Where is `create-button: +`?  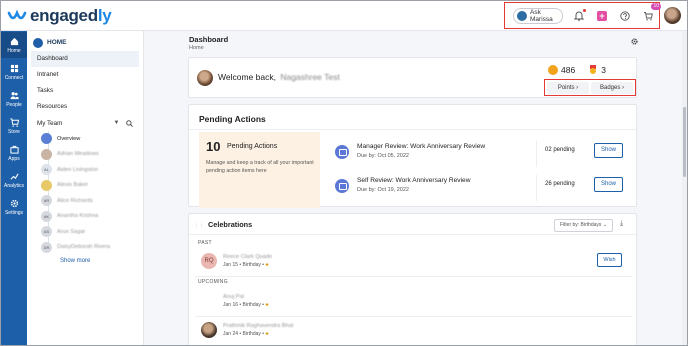
create-button: + is located at coordinates (602, 16).